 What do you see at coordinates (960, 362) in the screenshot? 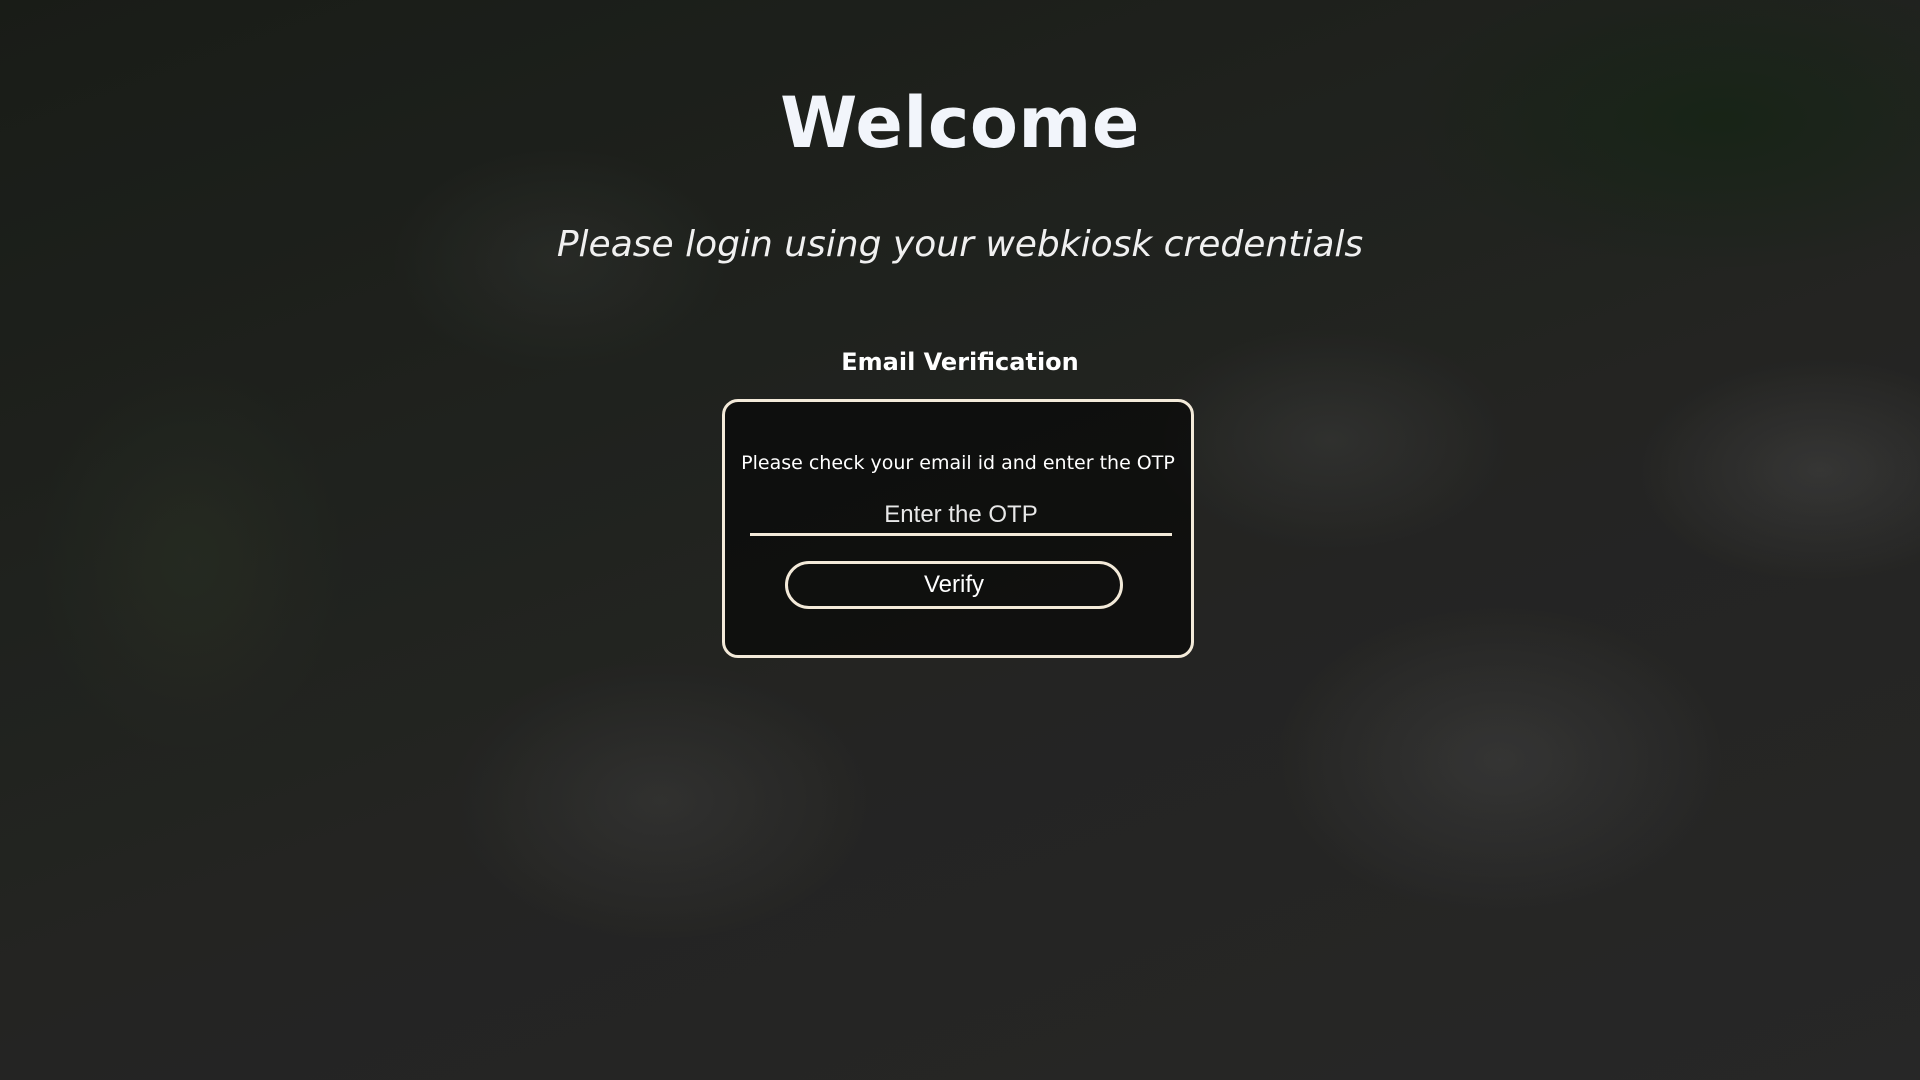
I see `email-verification-heading: Email Verification` at bounding box center [960, 362].